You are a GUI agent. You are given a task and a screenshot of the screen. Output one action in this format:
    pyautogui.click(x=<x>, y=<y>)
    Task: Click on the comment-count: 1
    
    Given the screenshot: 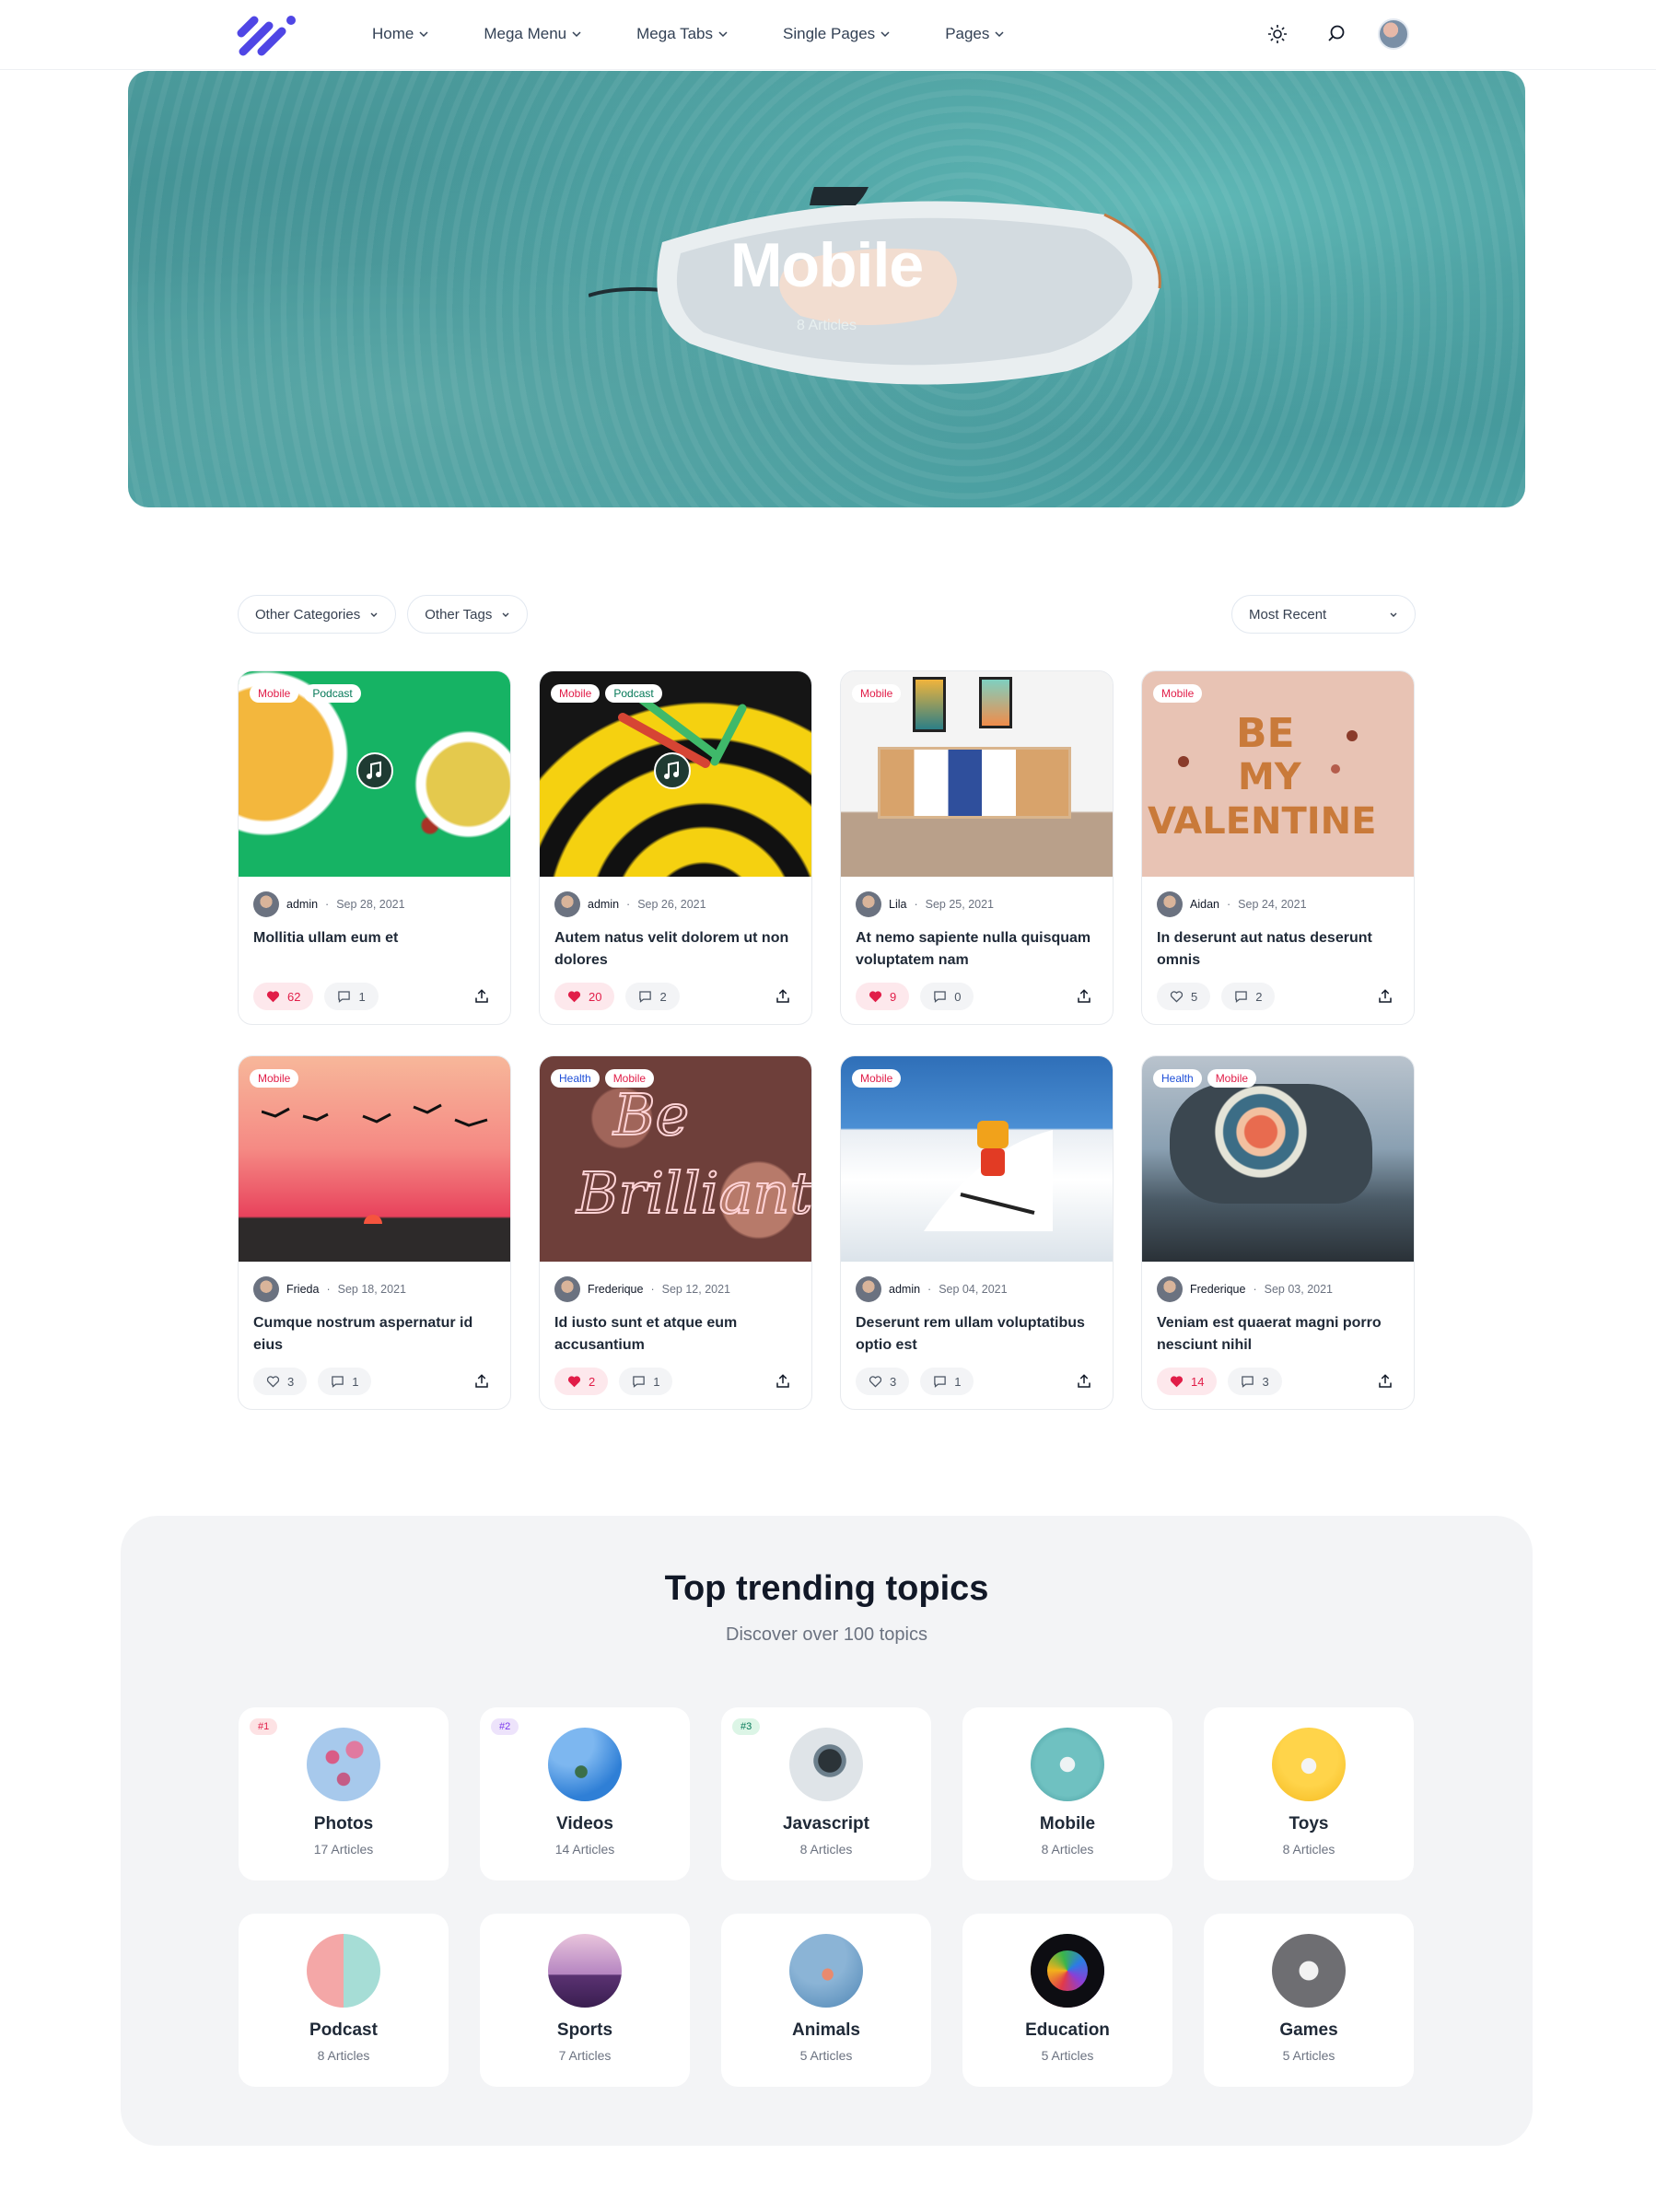 What is the action you would take?
    pyautogui.click(x=958, y=1382)
    